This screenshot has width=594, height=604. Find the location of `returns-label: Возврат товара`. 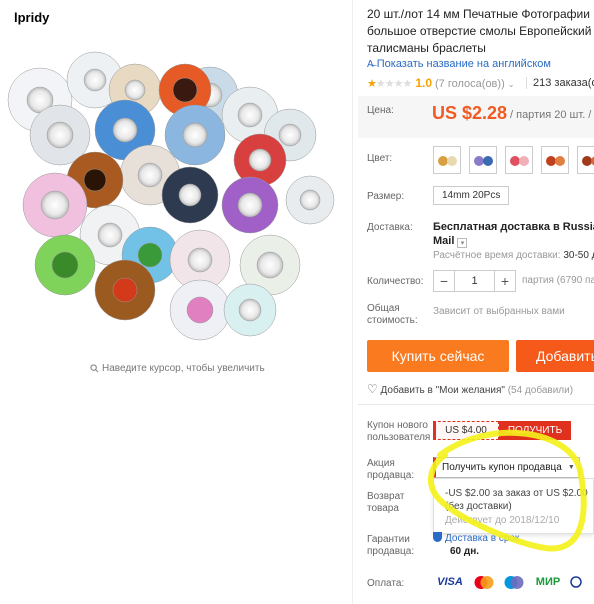

returns-label: Возврат товара is located at coordinates (386, 502).